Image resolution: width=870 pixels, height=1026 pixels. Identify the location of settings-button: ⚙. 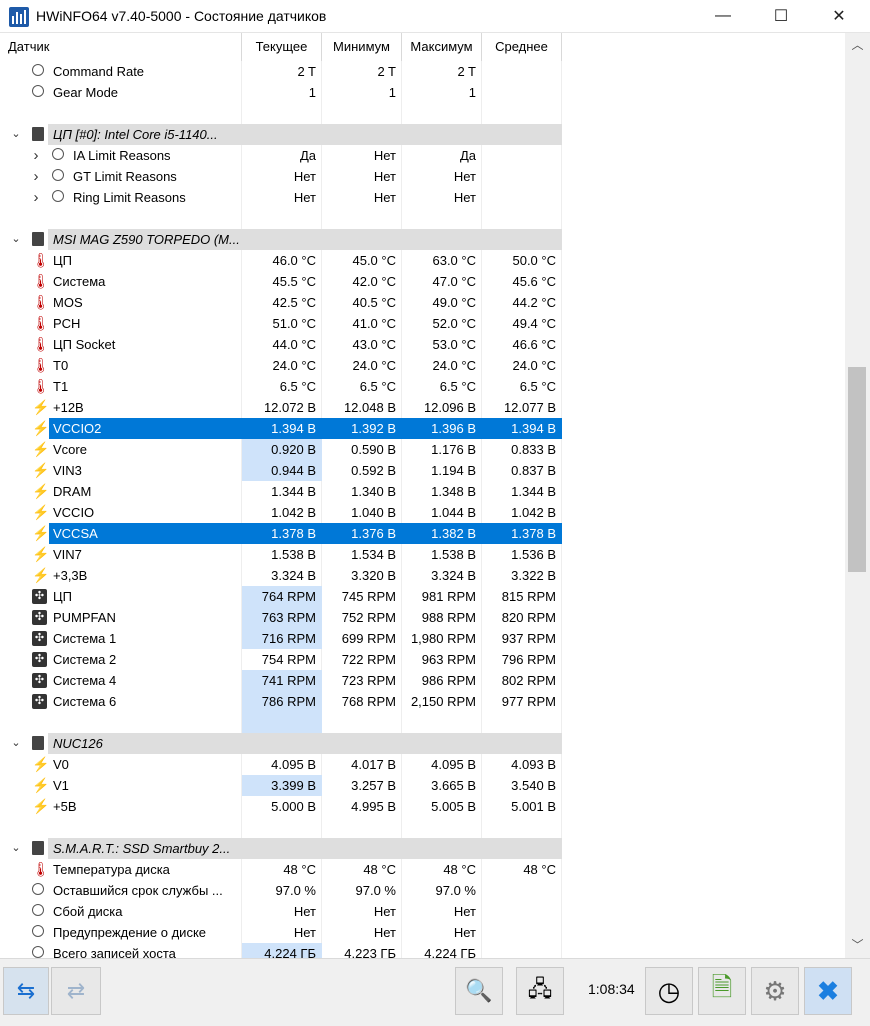
(775, 991).